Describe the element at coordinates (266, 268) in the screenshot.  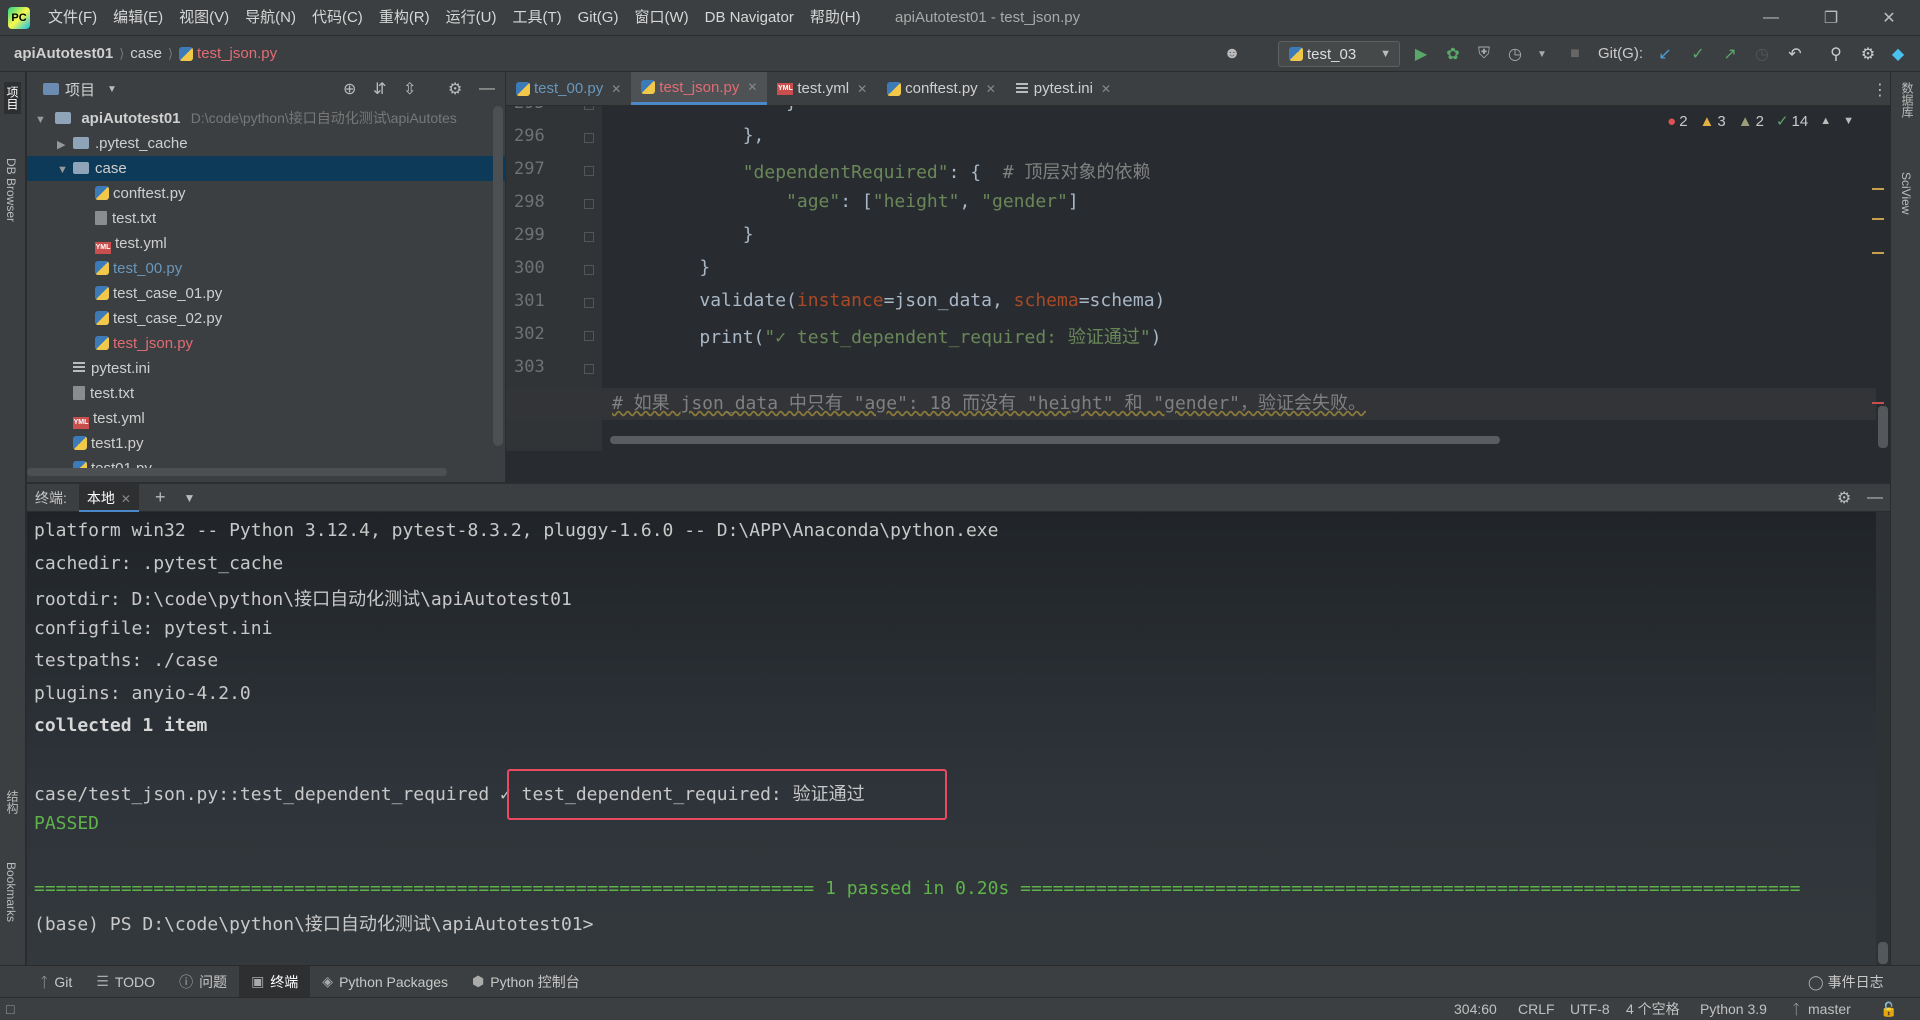
I see `tree-item: test_00.py` at that location.